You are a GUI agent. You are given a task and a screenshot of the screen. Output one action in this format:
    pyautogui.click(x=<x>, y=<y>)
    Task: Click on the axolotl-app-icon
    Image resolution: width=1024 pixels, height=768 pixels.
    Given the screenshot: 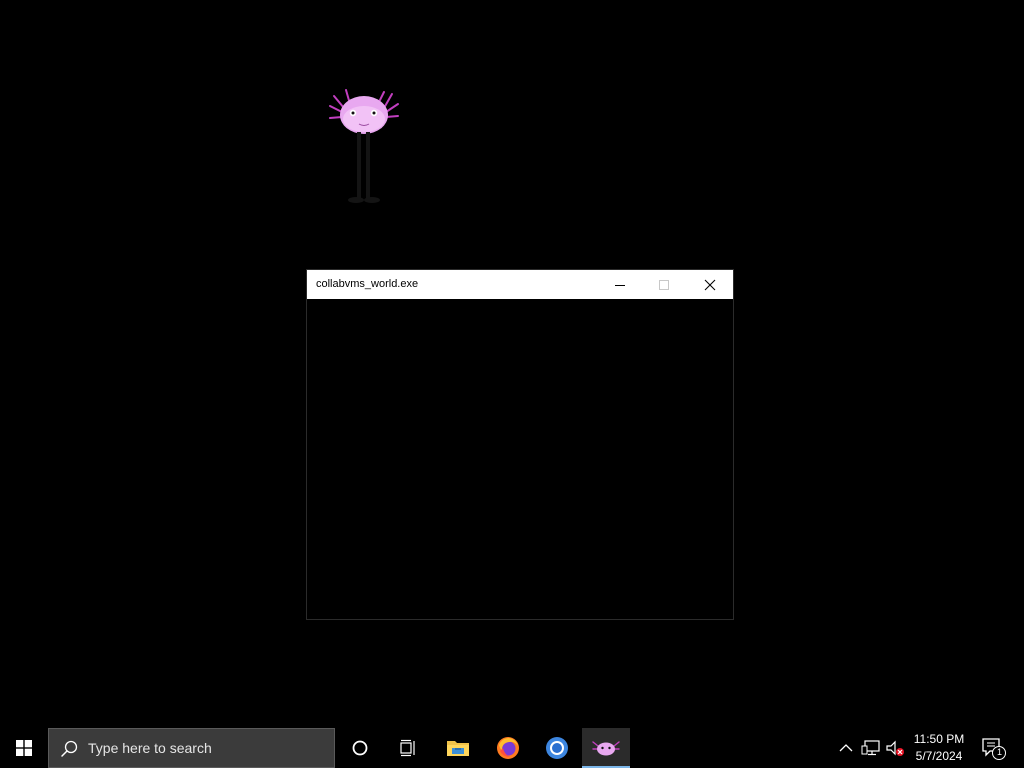 What is the action you would take?
    pyautogui.click(x=606, y=748)
    